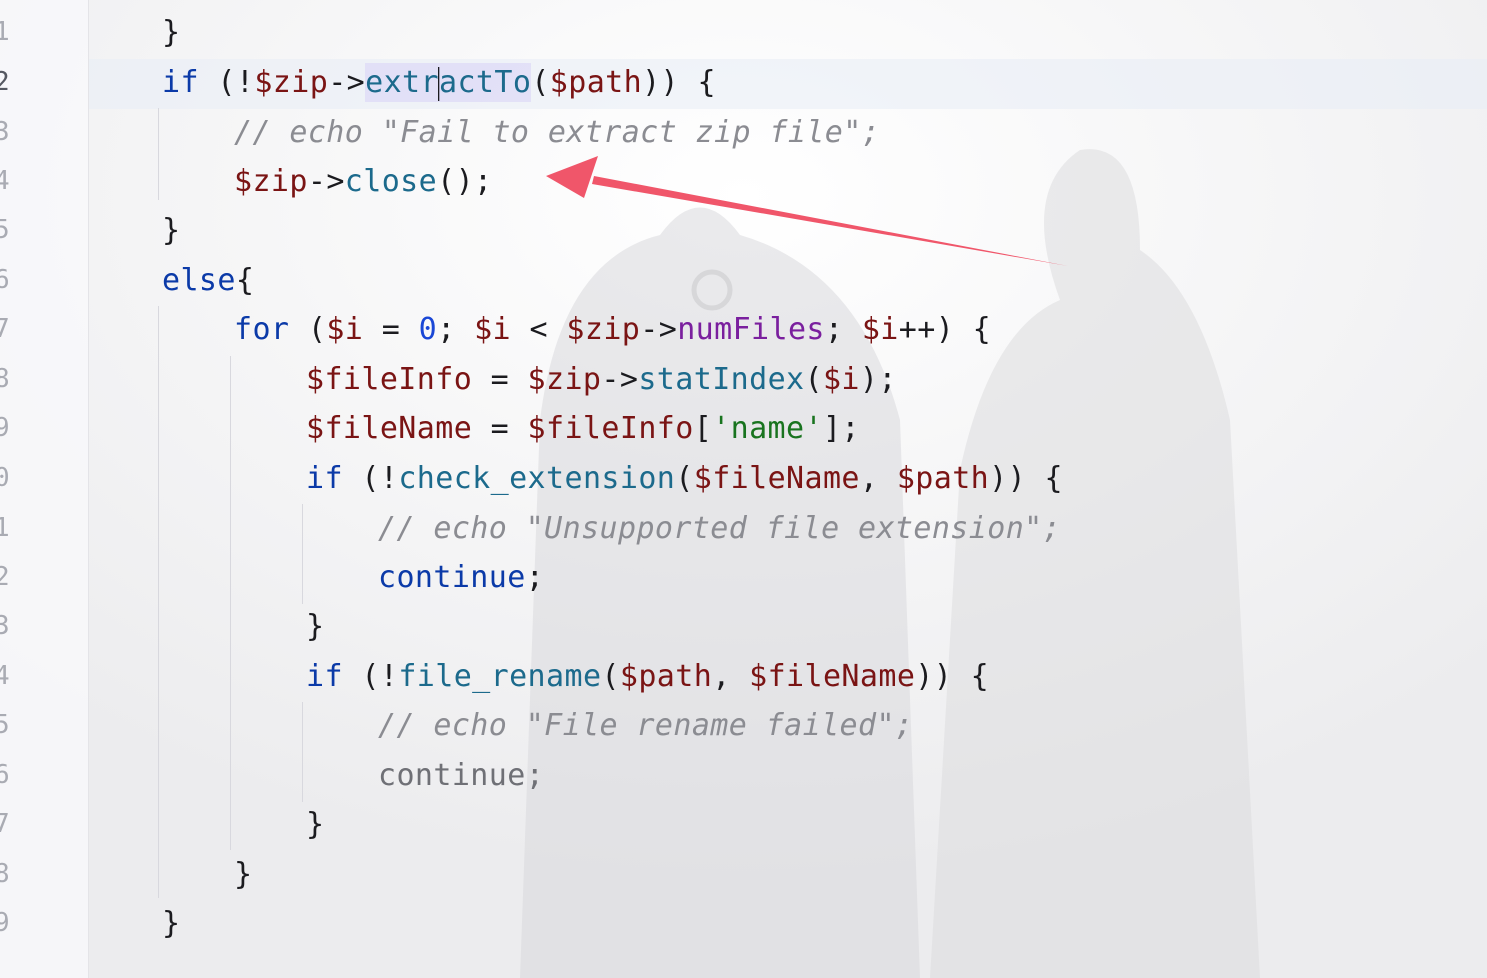 The image size is (1487, 978). What do you see at coordinates (245, 280) in the screenshot?
I see `code-token: {` at bounding box center [245, 280].